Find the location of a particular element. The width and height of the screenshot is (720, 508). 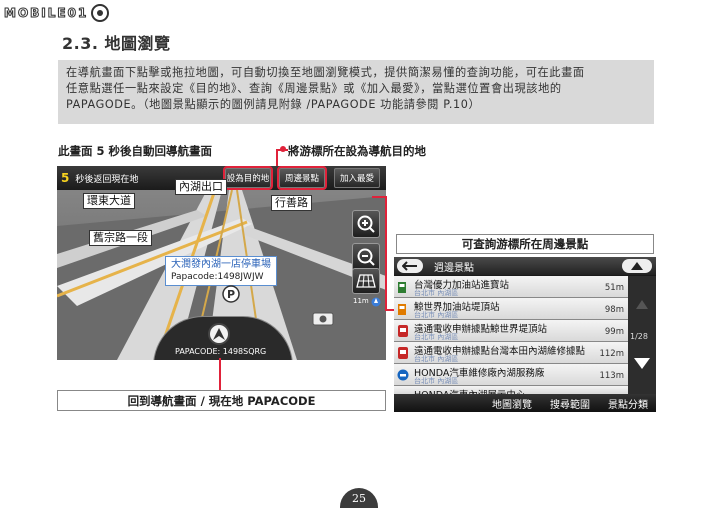

list-item: 台灣優力加油站進寶站 台北市 內湖區 51m is located at coordinates (511, 287).